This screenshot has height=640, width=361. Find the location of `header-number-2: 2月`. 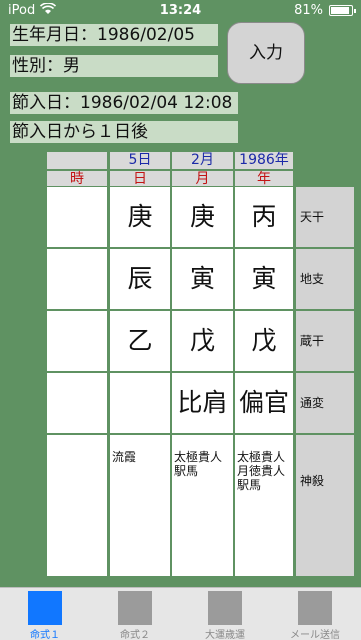

header-number-2: 2月 is located at coordinates (202, 160).